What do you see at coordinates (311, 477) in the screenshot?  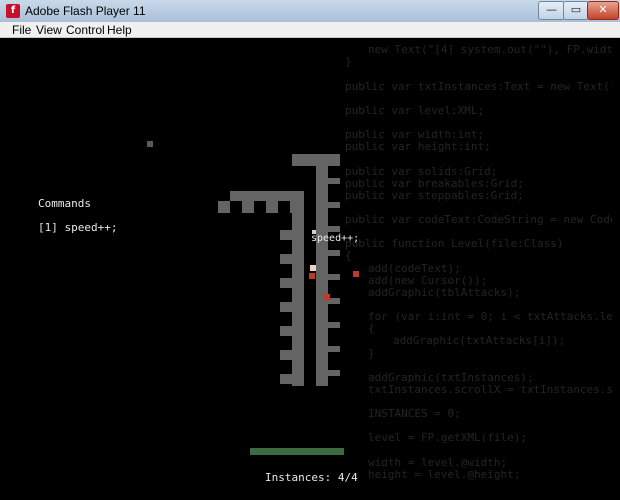 I see `instances-counter: Instances: 4/4` at bounding box center [311, 477].